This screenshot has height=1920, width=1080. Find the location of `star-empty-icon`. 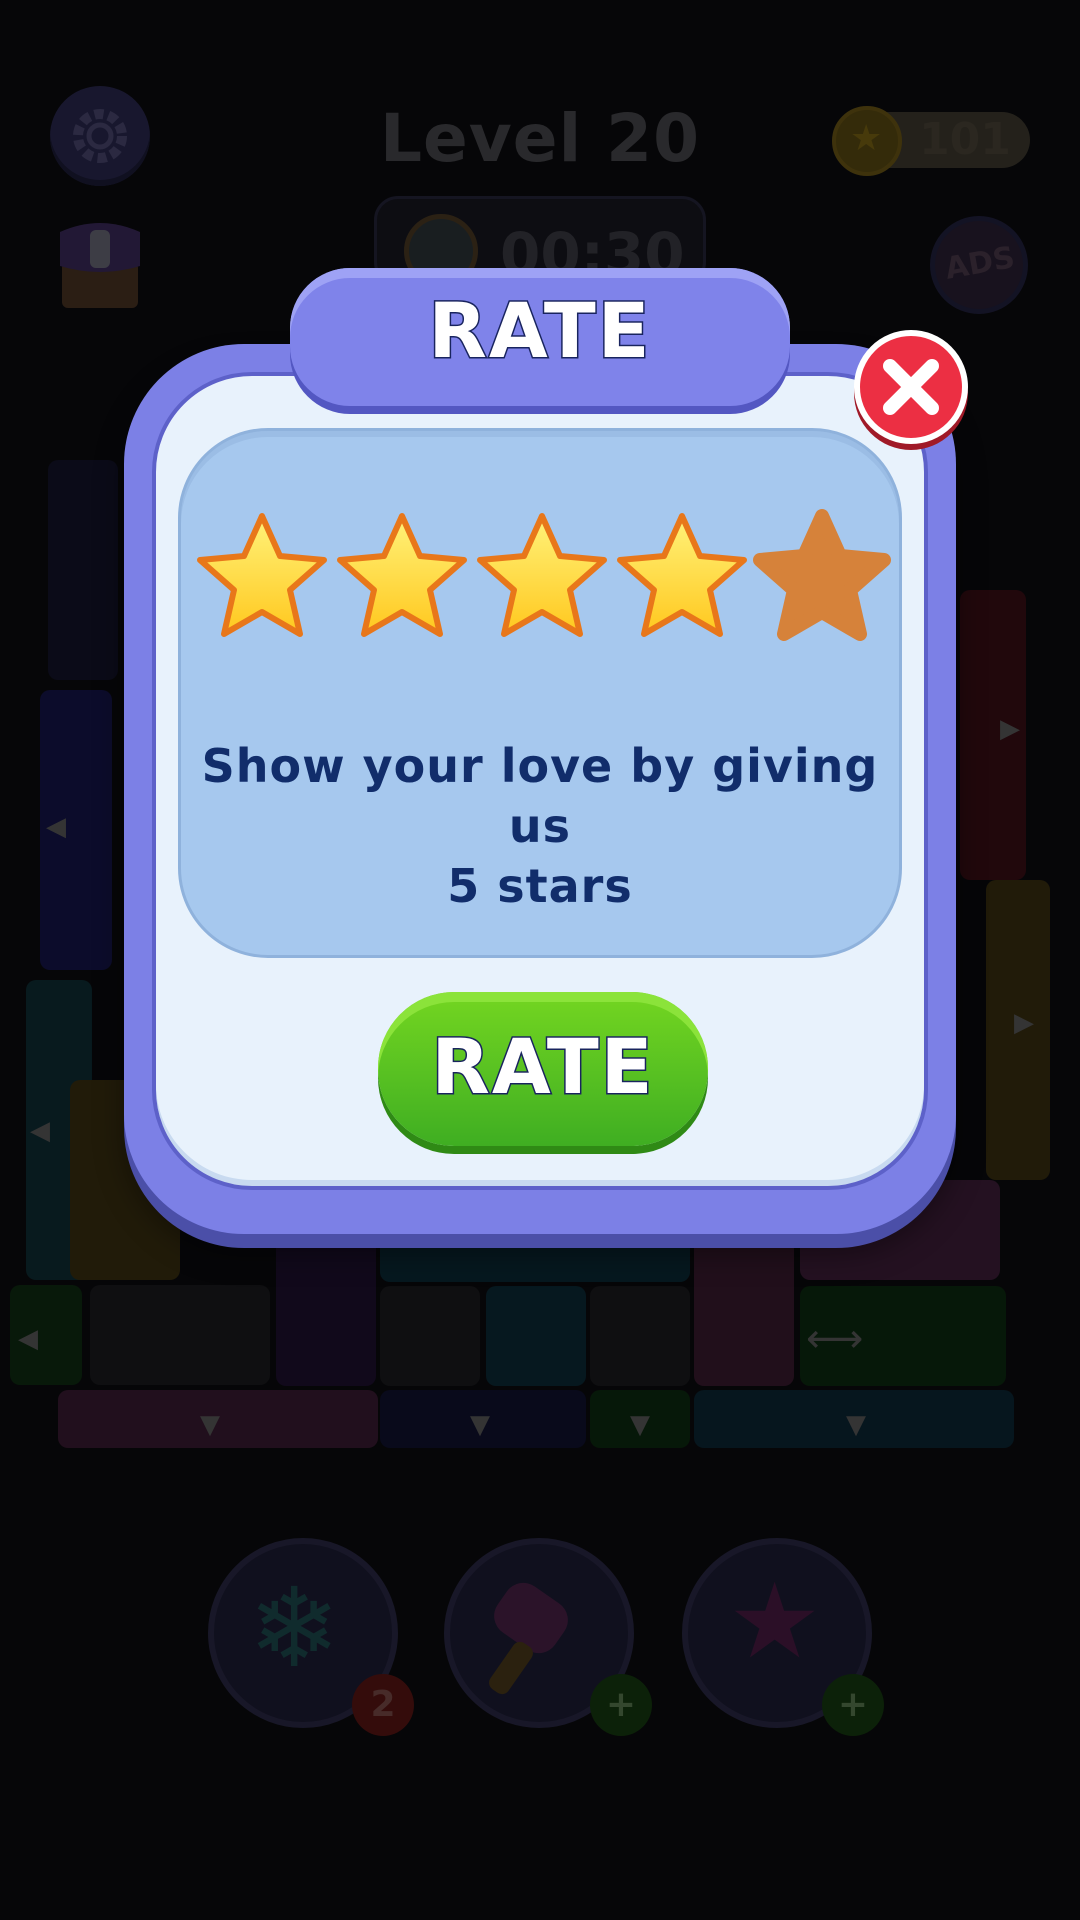

star-empty-icon is located at coordinates (822, 578).